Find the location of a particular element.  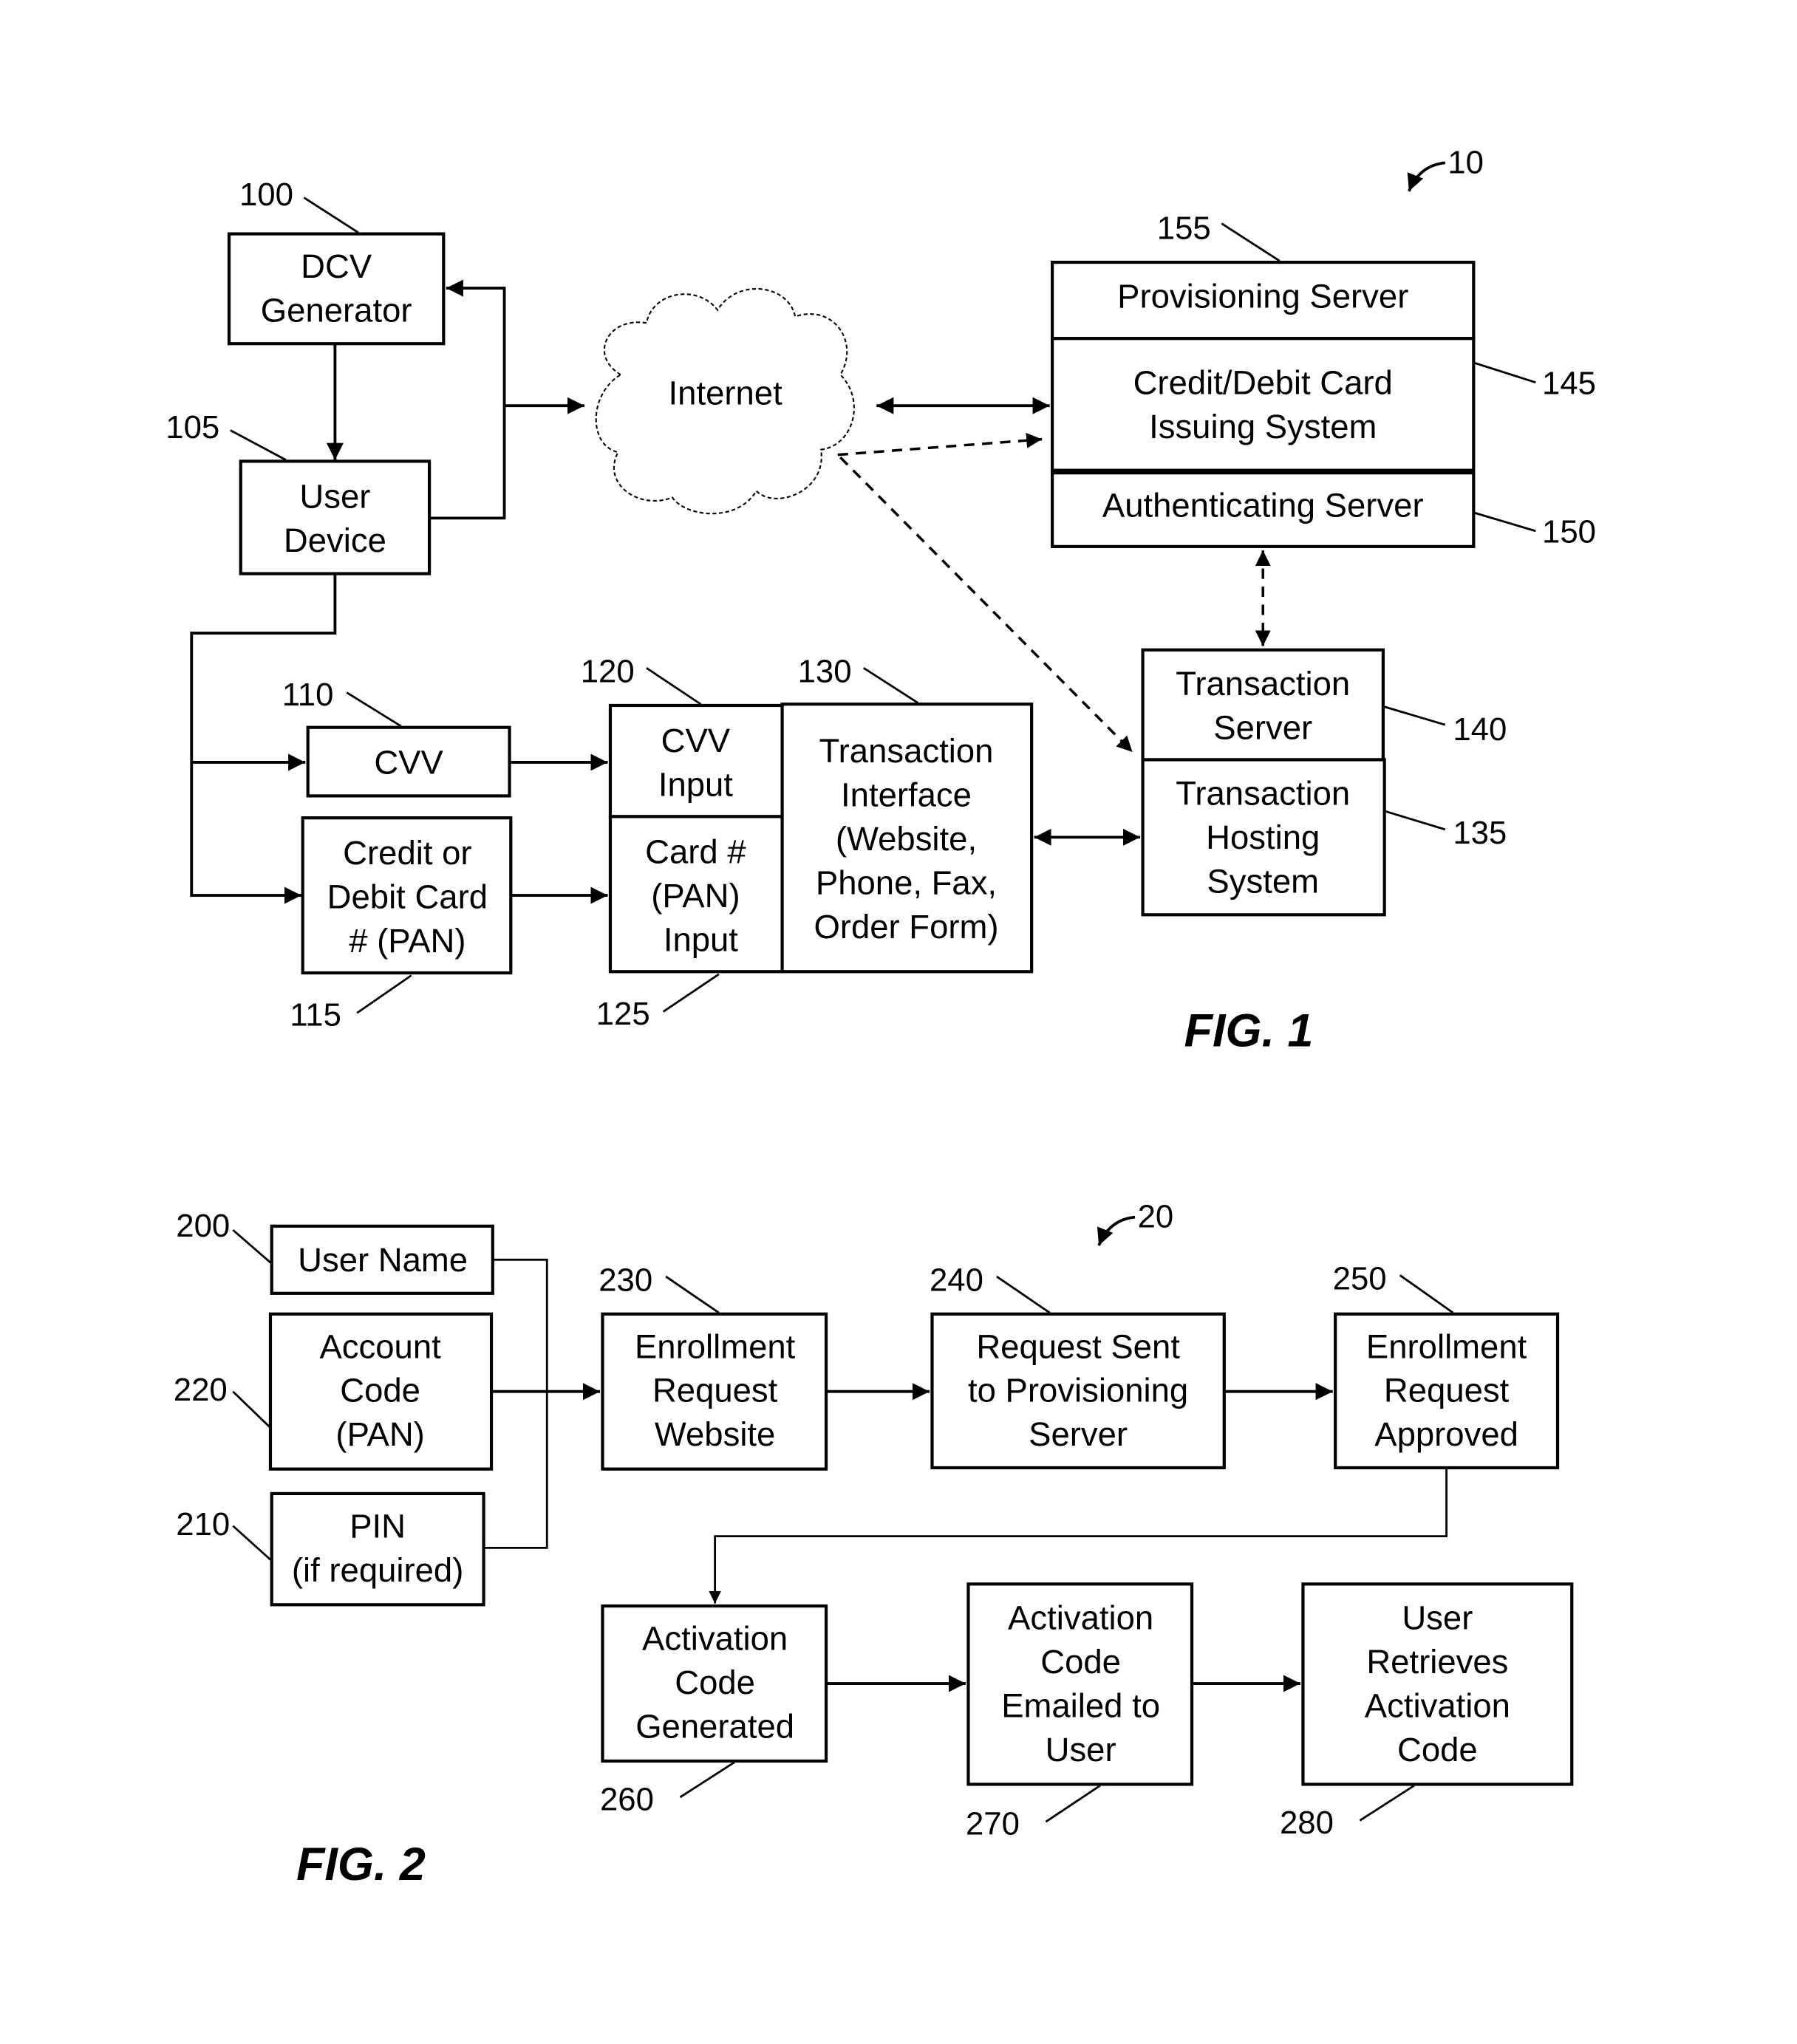

fig2-ref-number: 20 is located at coordinates (1156, 1217).